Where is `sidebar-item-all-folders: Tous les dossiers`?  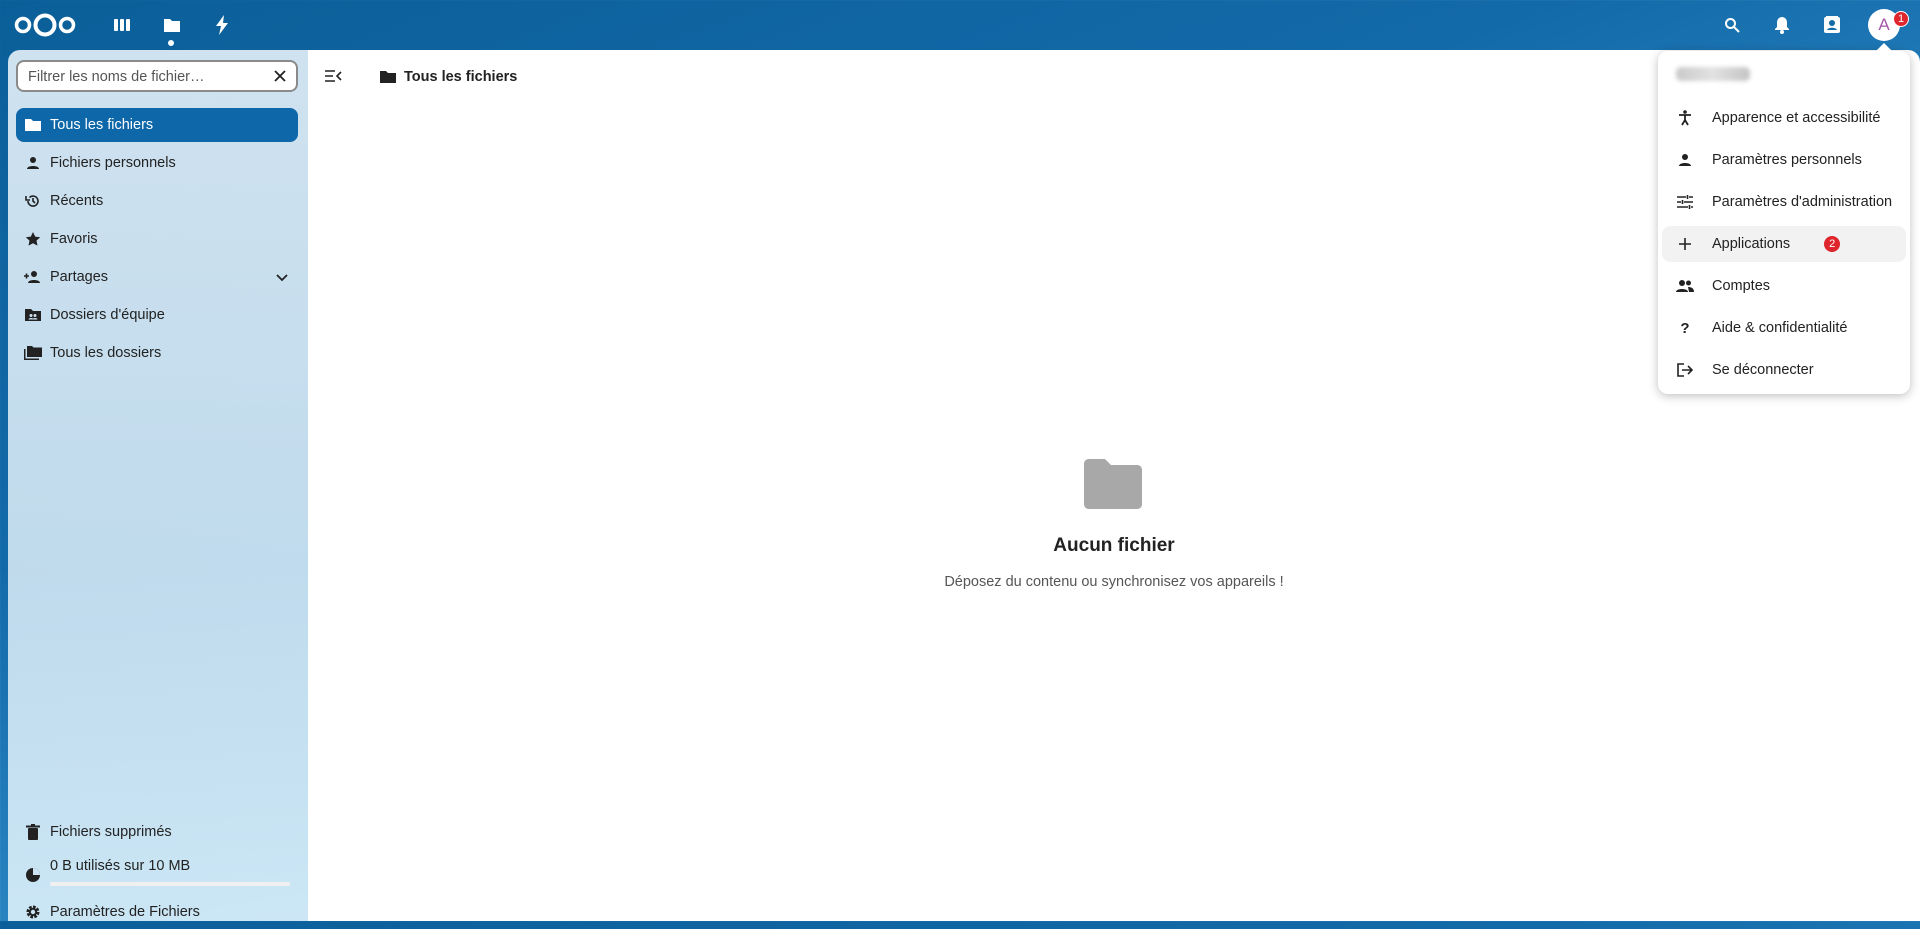 sidebar-item-all-folders: Tous les dossiers is located at coordinates (157, 353).